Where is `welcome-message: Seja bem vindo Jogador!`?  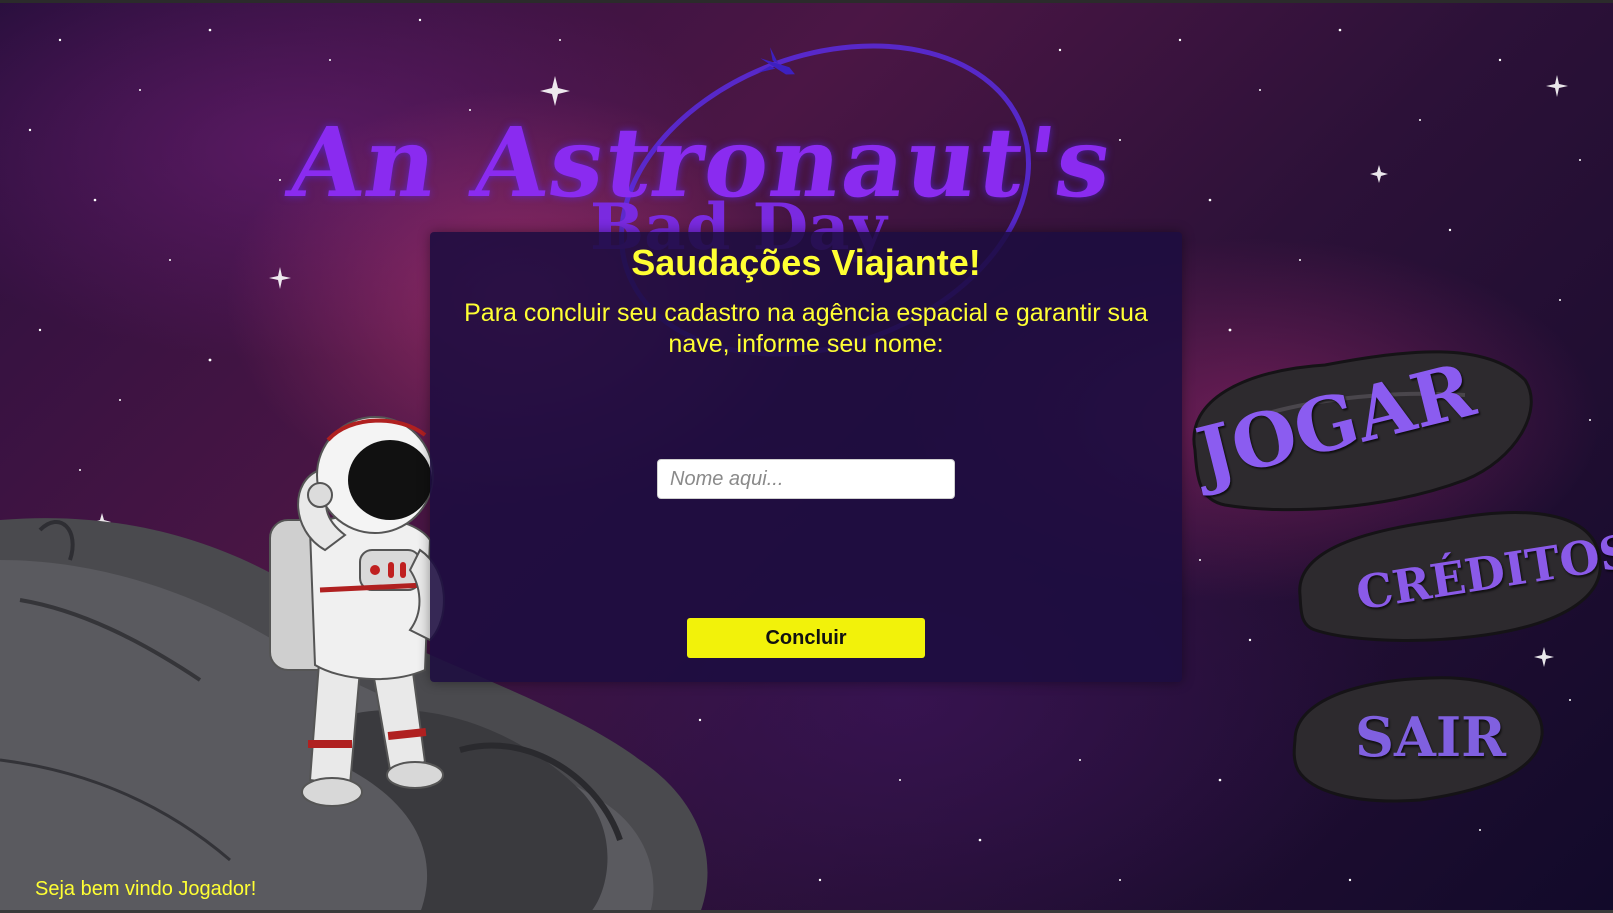
welcome-message: Seja bem vindo Jogador! is located at coordinates (146, 889).